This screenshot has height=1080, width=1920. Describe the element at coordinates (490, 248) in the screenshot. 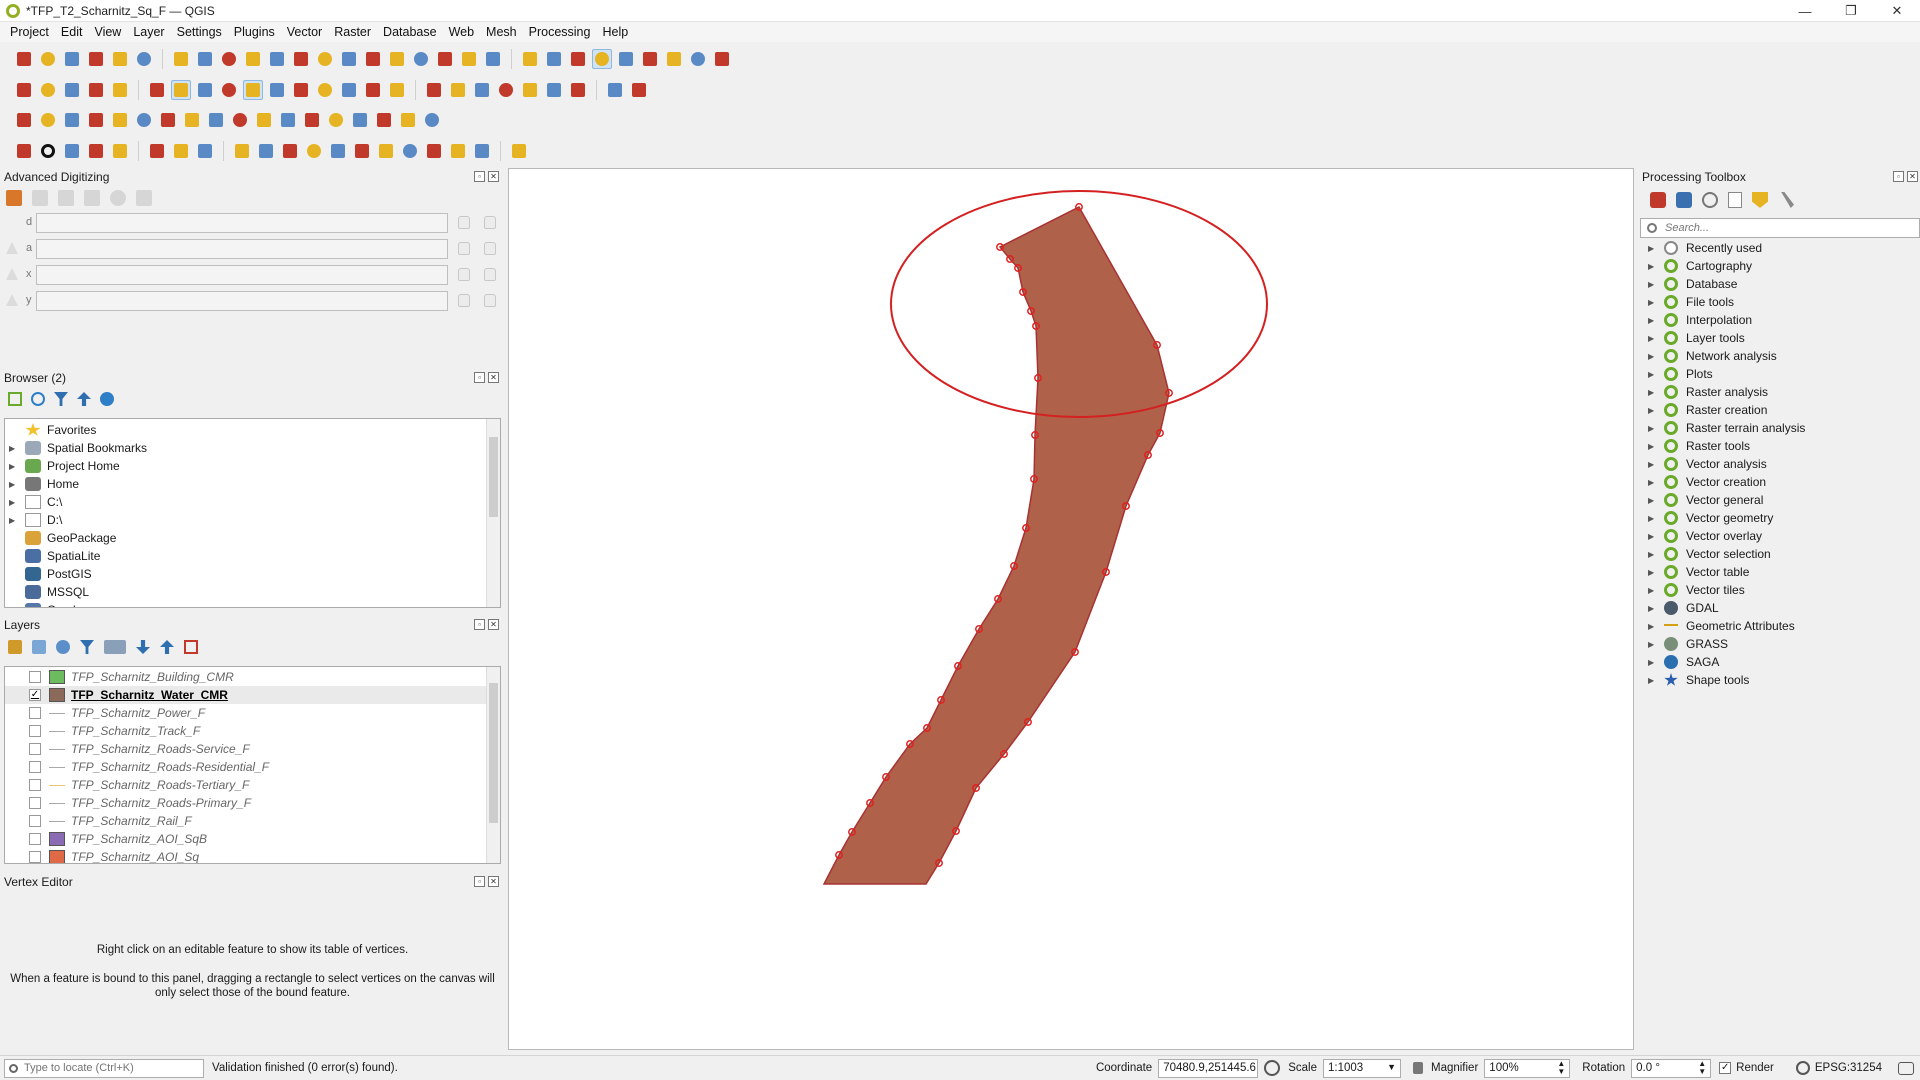

I see `repeat-lock-icon` at that location.